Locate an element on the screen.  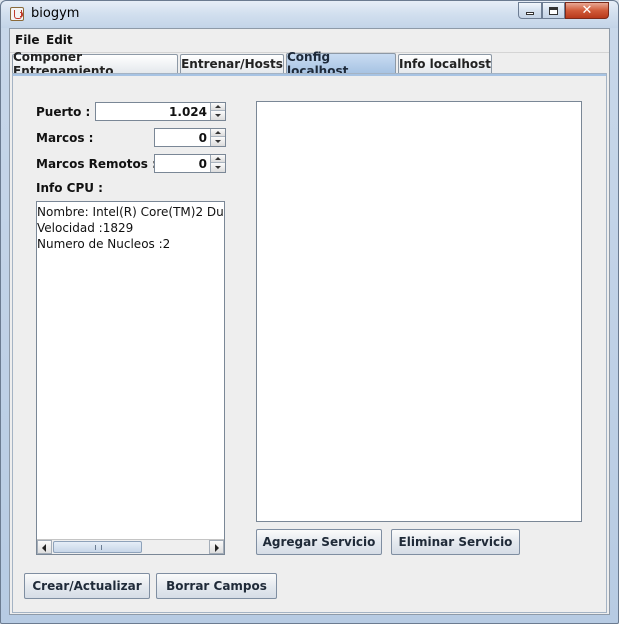
scroll-right-button is located at coordinates (216, 547).